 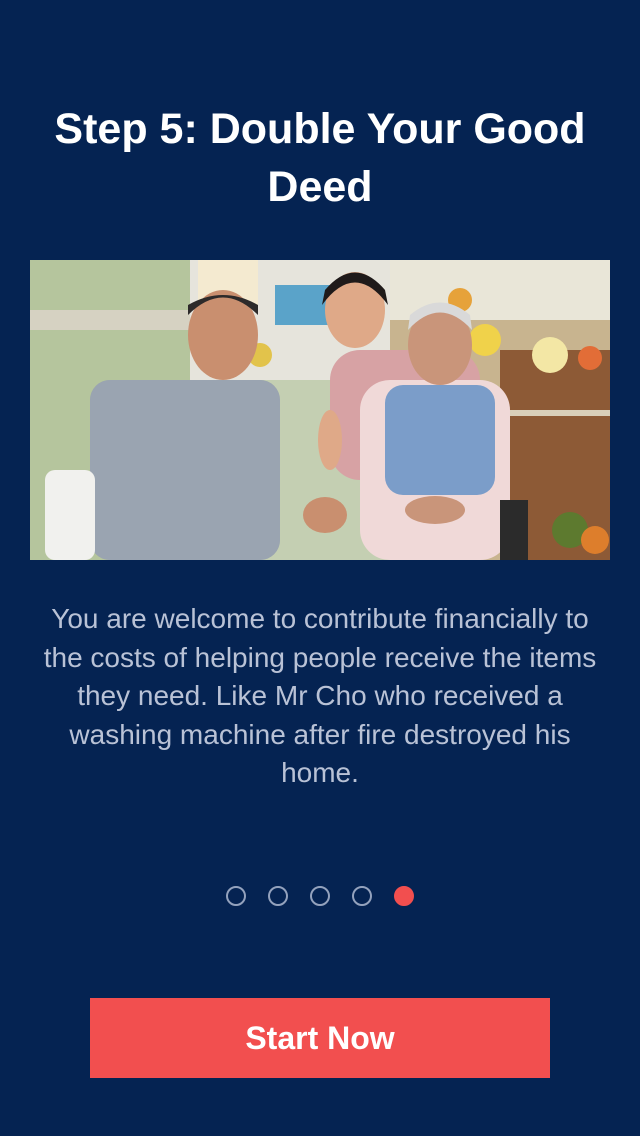 What do you see at coordinates (320, 1038) in the screenshot?
I see `start-now-button: Start Now` at bounding box center [320, 1038].